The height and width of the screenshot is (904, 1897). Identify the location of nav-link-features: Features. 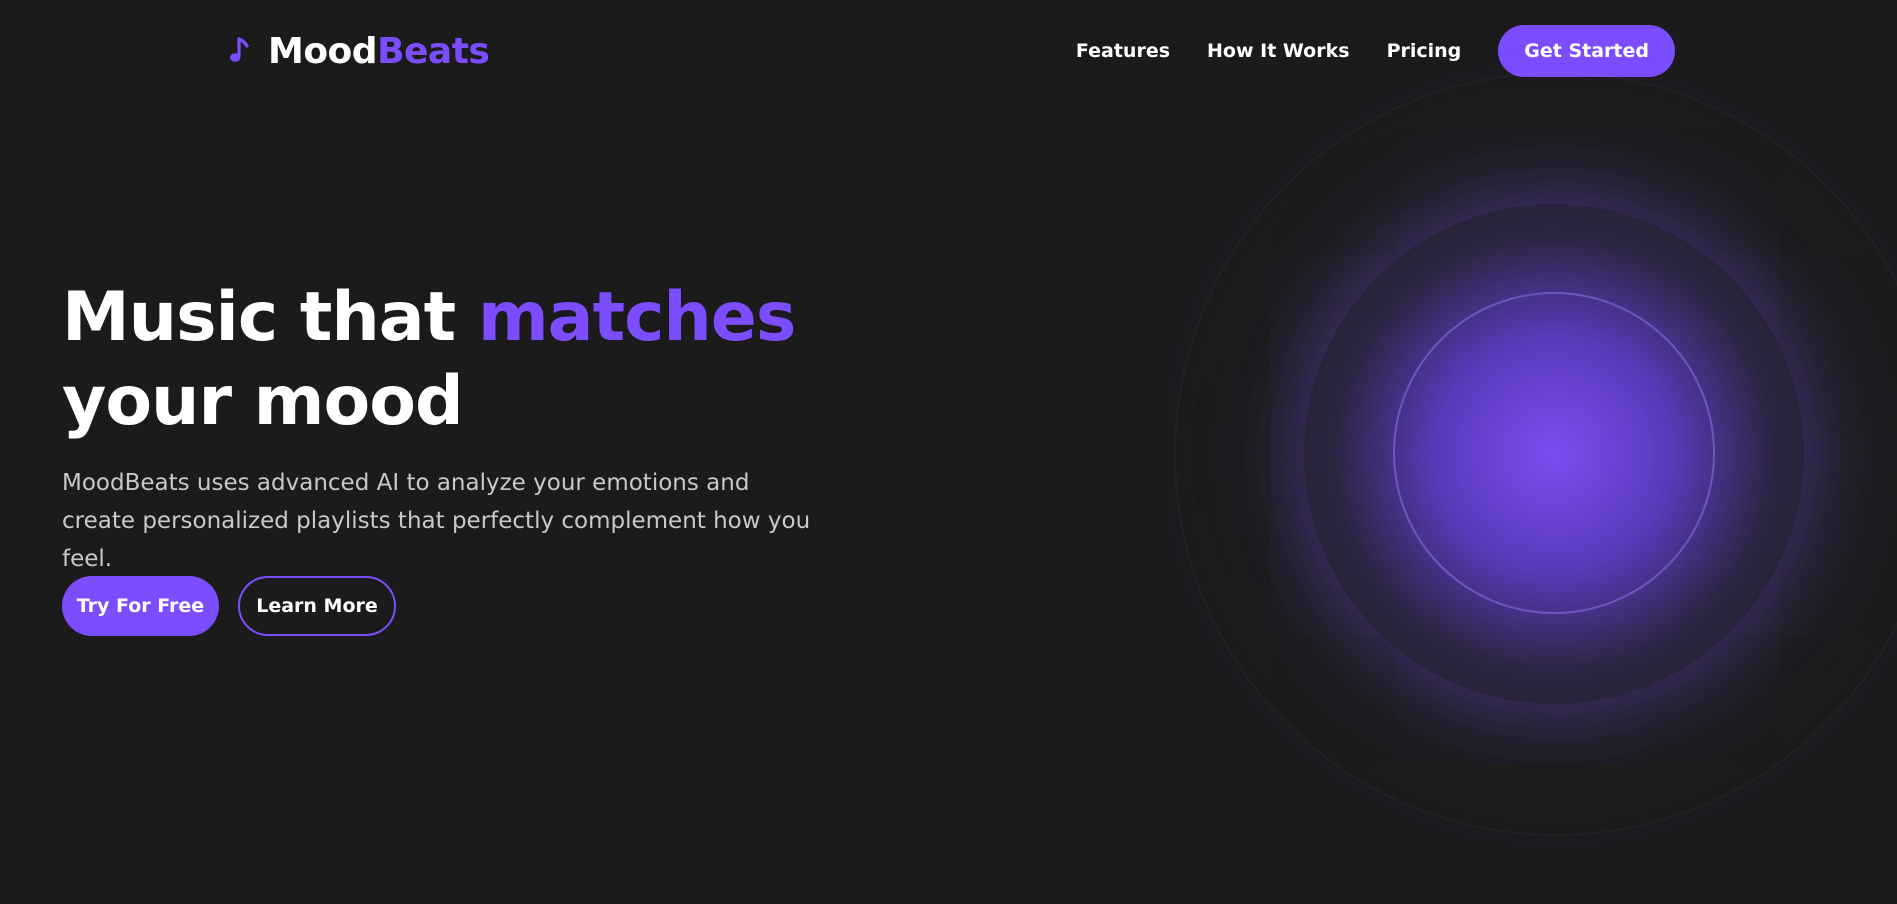
(1123, 51).